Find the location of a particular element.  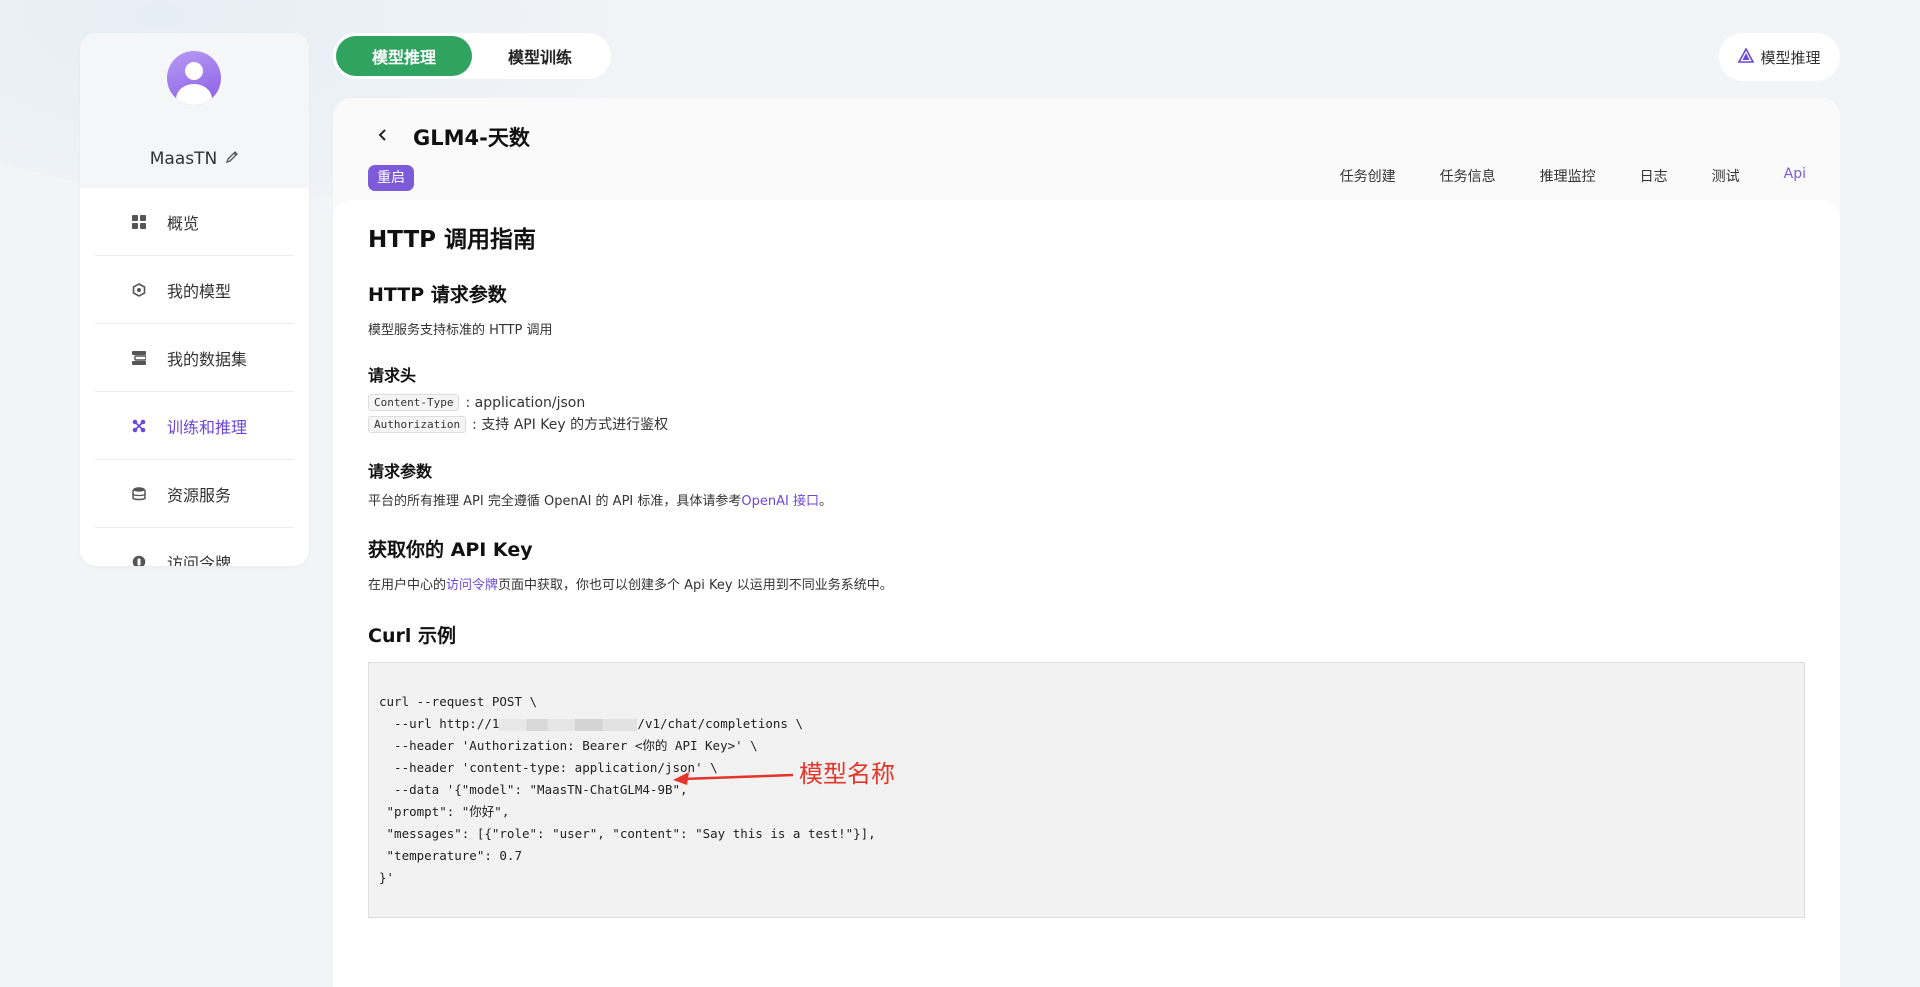

sidebar-nav: 概览 我的模型 我的数据集 训练和推理 资源服务 访问令牌 is located at coordinates (194, 377).